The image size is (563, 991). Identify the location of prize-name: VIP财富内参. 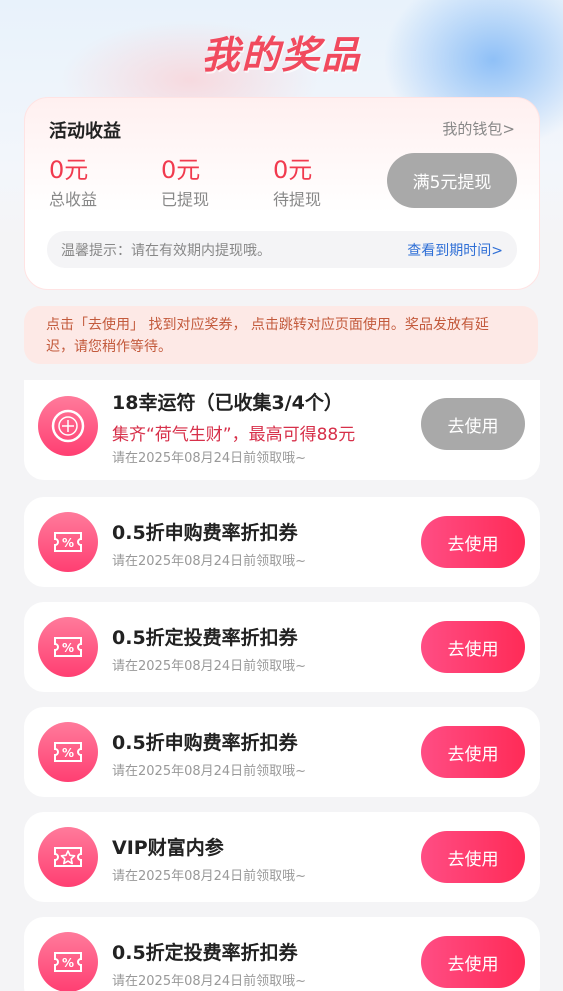
(168, 848).